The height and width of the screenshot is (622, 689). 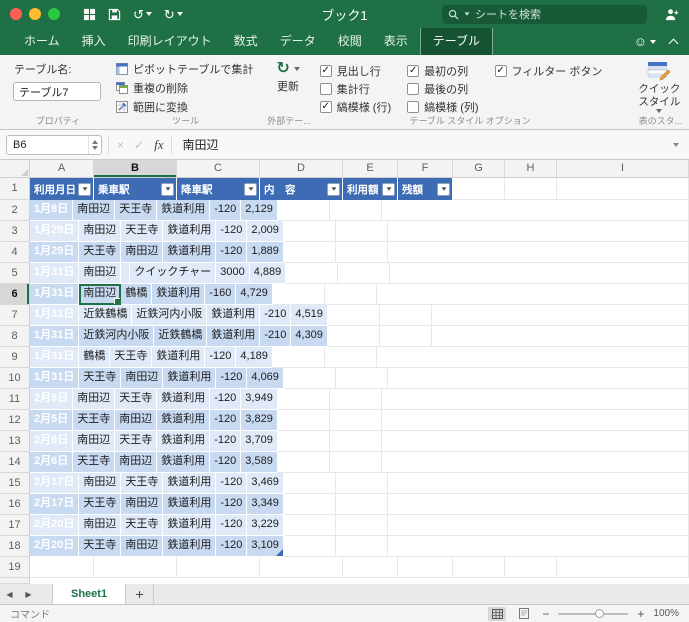 What do you see at coordinates (268, 273) in the screenshot?
I see `cell-F5: 4,889` at bounding box center [268, 273].